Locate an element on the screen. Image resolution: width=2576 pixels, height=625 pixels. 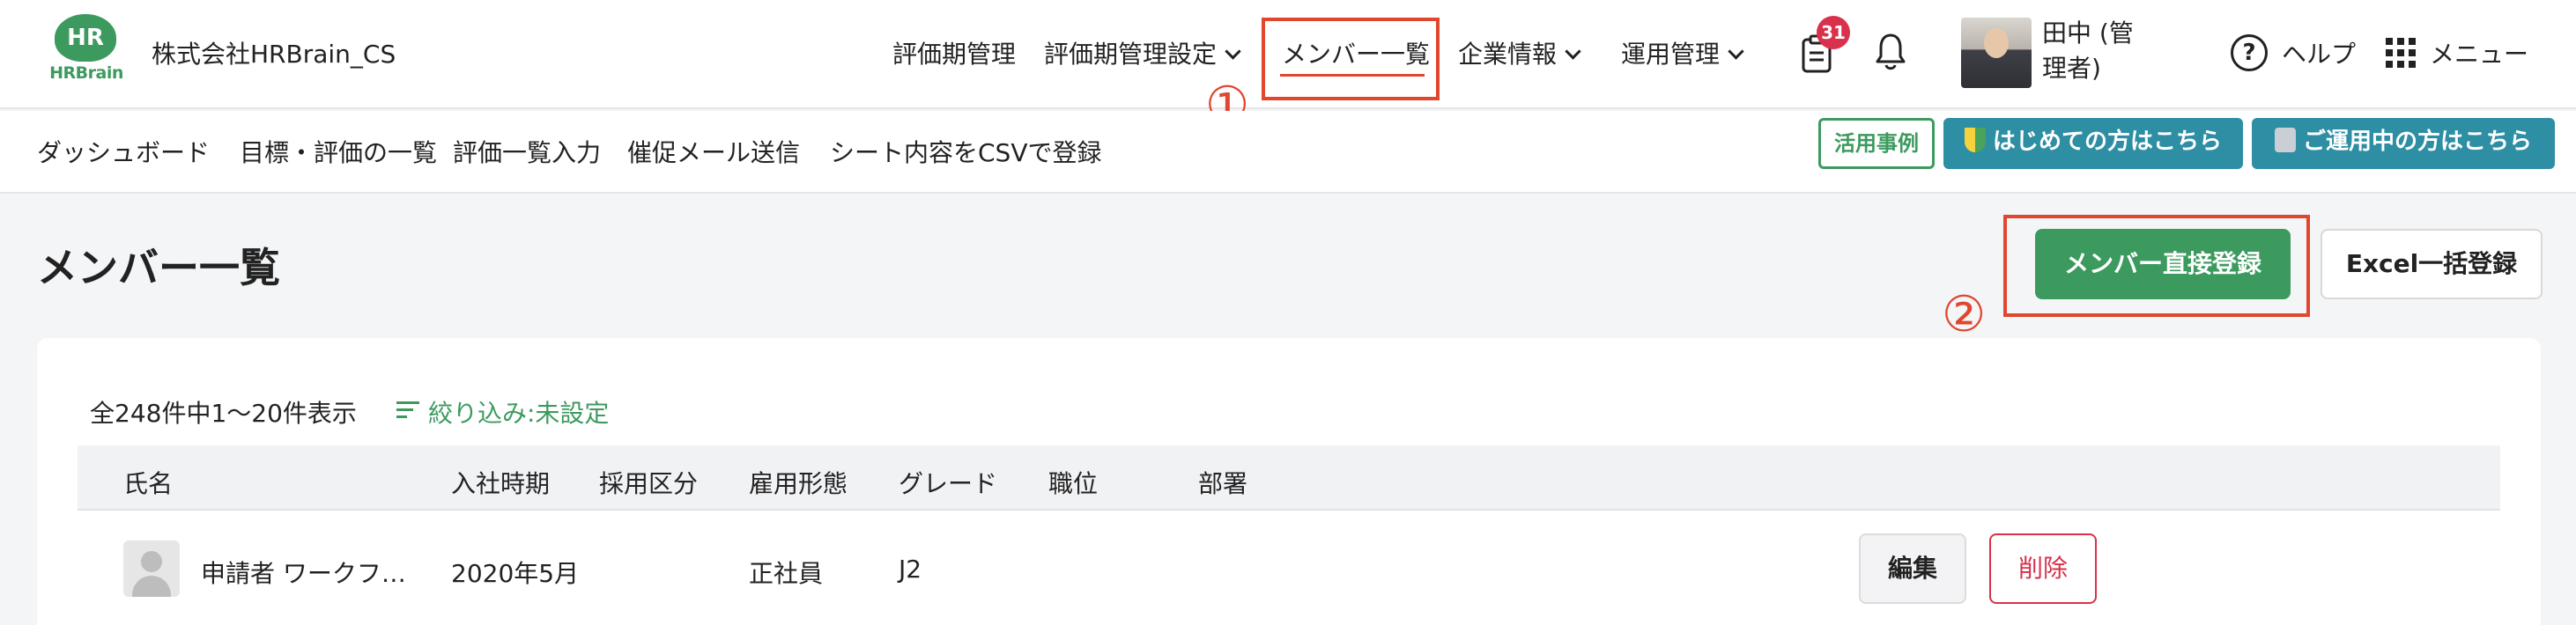
grid-menu-icon is located at coordinates (2401, 53).